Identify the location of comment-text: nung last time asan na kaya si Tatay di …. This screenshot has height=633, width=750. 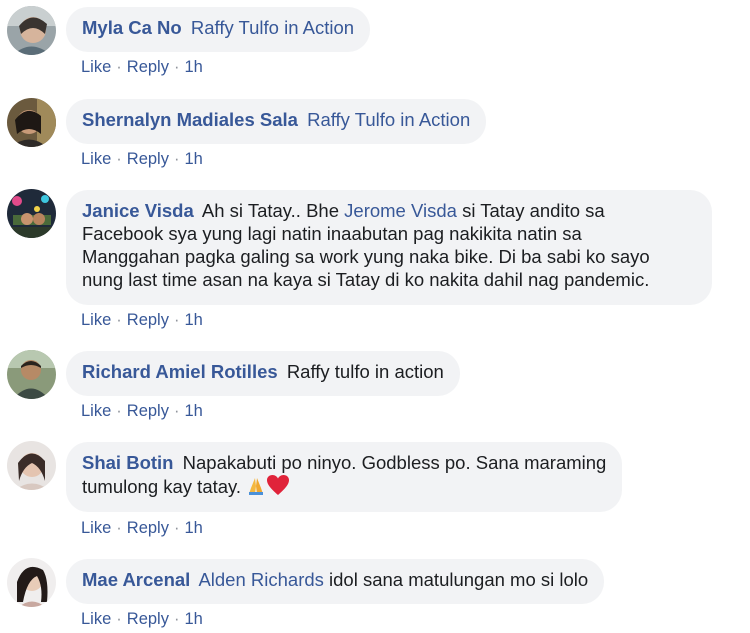
(366, 279).